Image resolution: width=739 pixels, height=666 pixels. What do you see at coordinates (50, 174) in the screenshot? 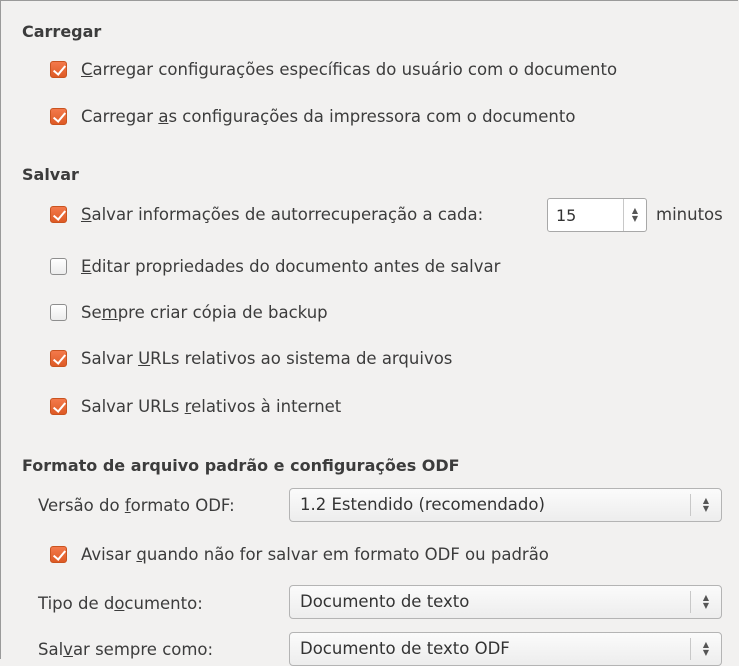
I see `section-title-save: Salvar` at bounding box center [50, 174].